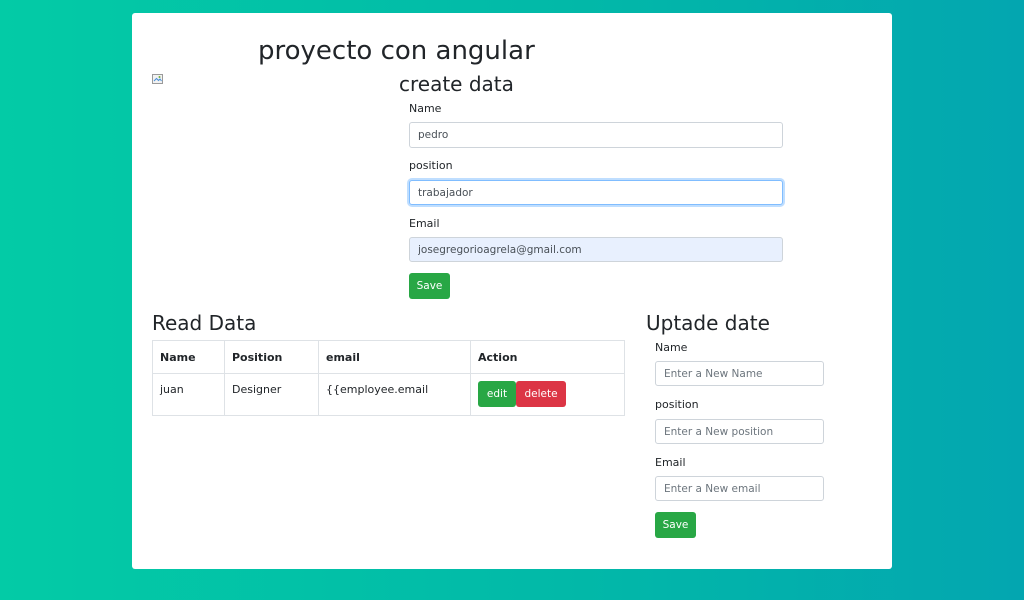  Describe the element at coordinates (739, 373) in the screenshot. I see `update-name-input` at that location.